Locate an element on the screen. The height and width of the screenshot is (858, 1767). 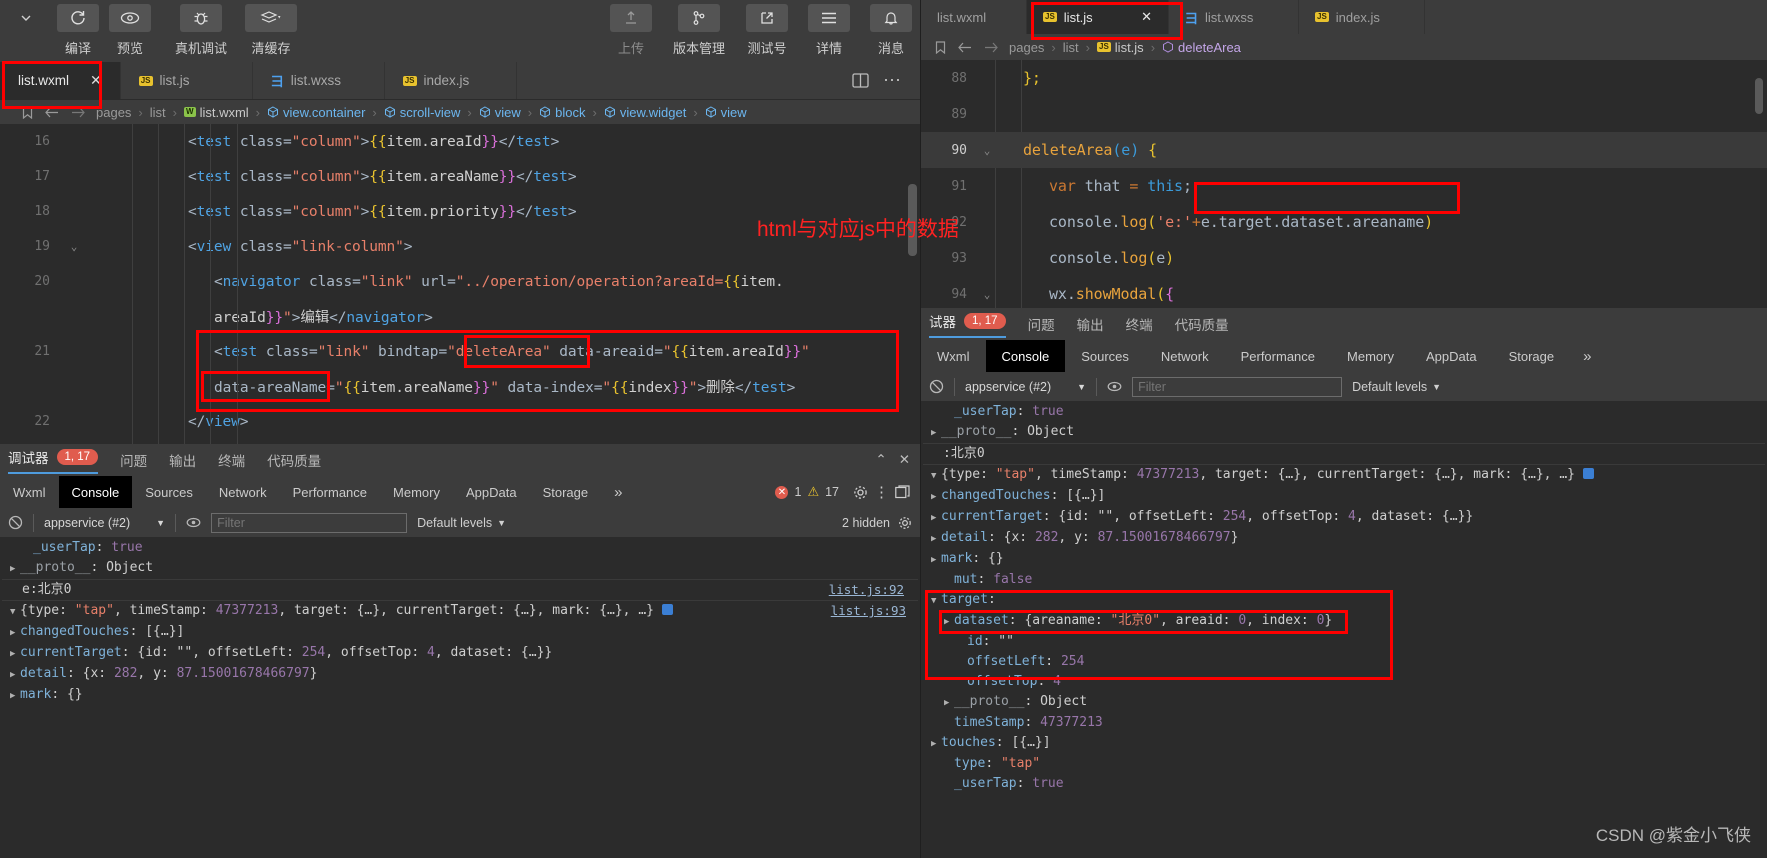
bookmark-icon is located at coordinates (27, 112).